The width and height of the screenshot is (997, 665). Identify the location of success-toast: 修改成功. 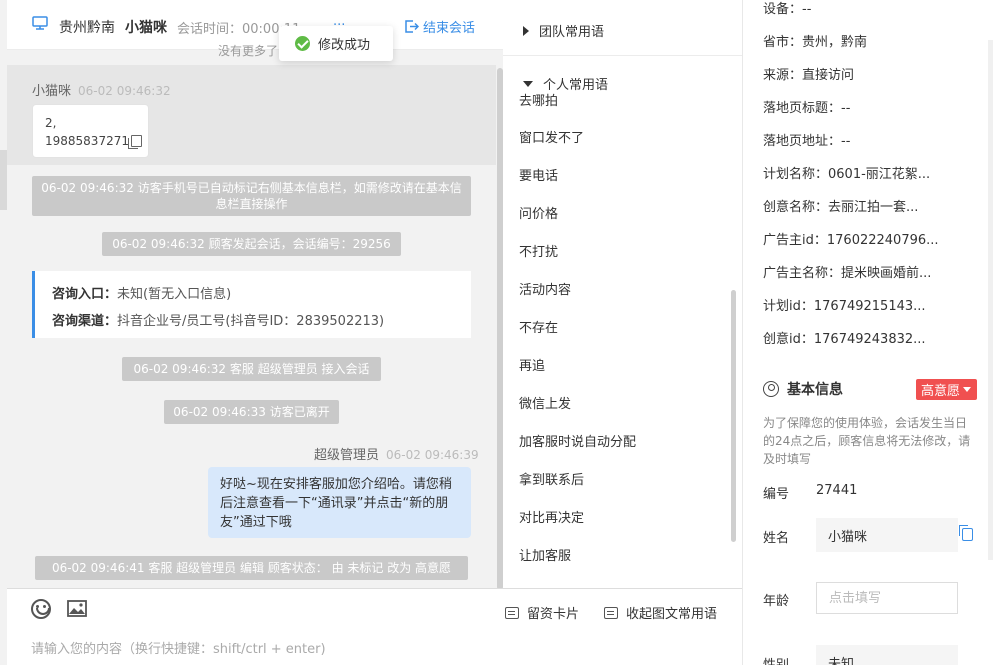
(336, 43).